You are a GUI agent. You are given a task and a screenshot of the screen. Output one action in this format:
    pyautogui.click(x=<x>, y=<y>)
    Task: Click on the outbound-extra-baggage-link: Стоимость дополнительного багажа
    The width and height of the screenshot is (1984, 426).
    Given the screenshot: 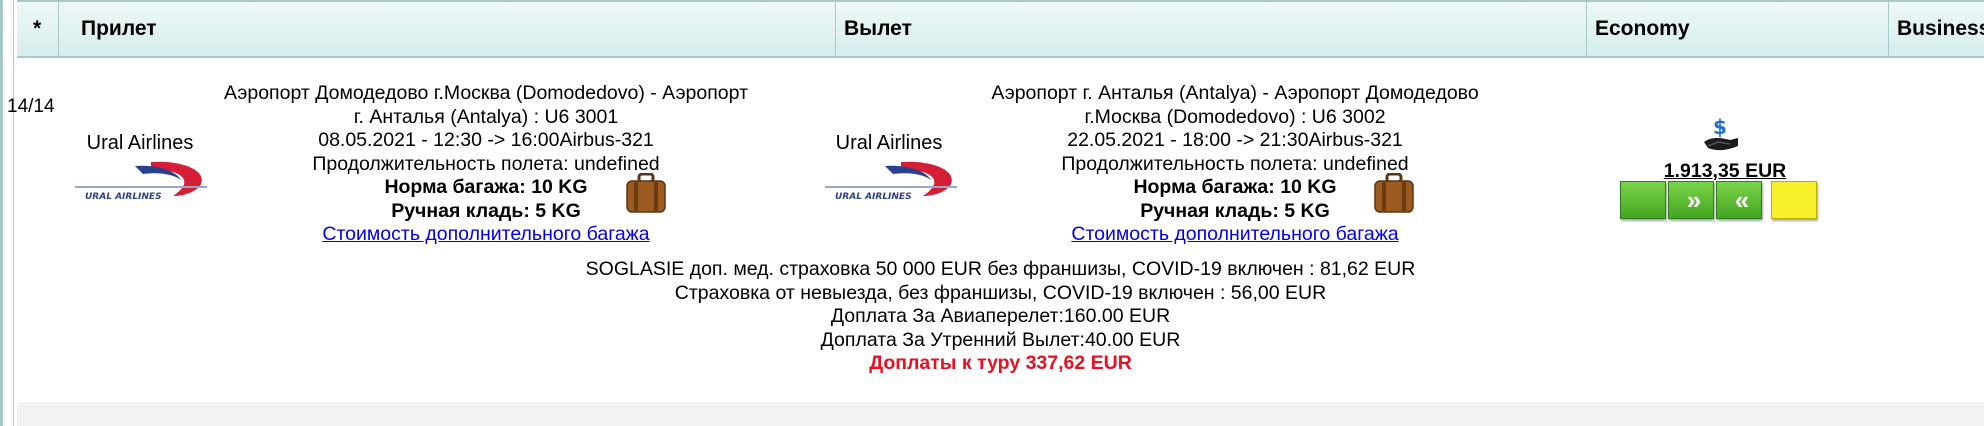 What is the action you would take?
    pyautogui.click(x=486, y=235)
    